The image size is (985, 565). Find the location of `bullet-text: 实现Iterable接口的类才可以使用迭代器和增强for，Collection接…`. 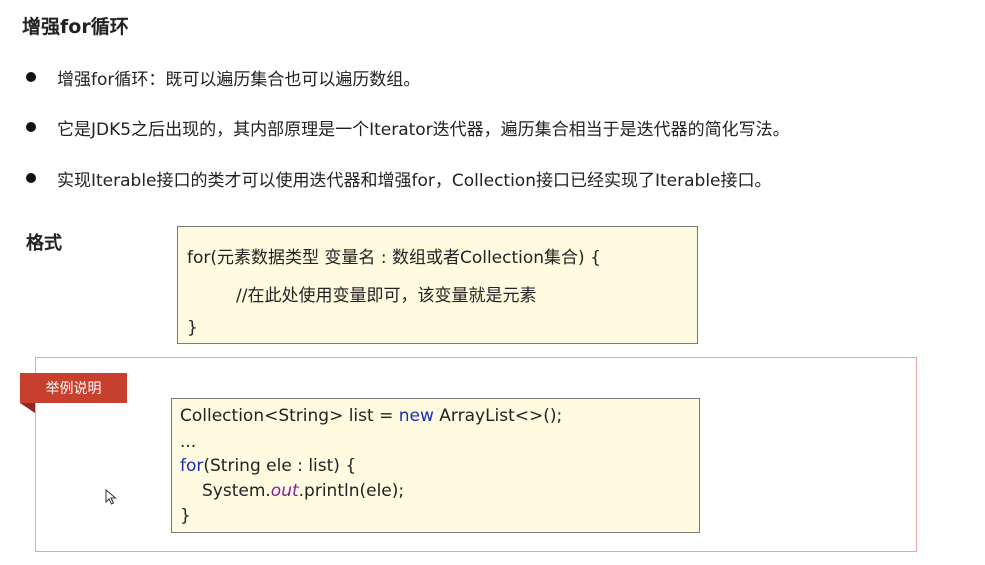

bullet-text: 实现Iterable接口的类才可以使用迭代器和增强for，Collection接… is located at coordinates (414, 180).